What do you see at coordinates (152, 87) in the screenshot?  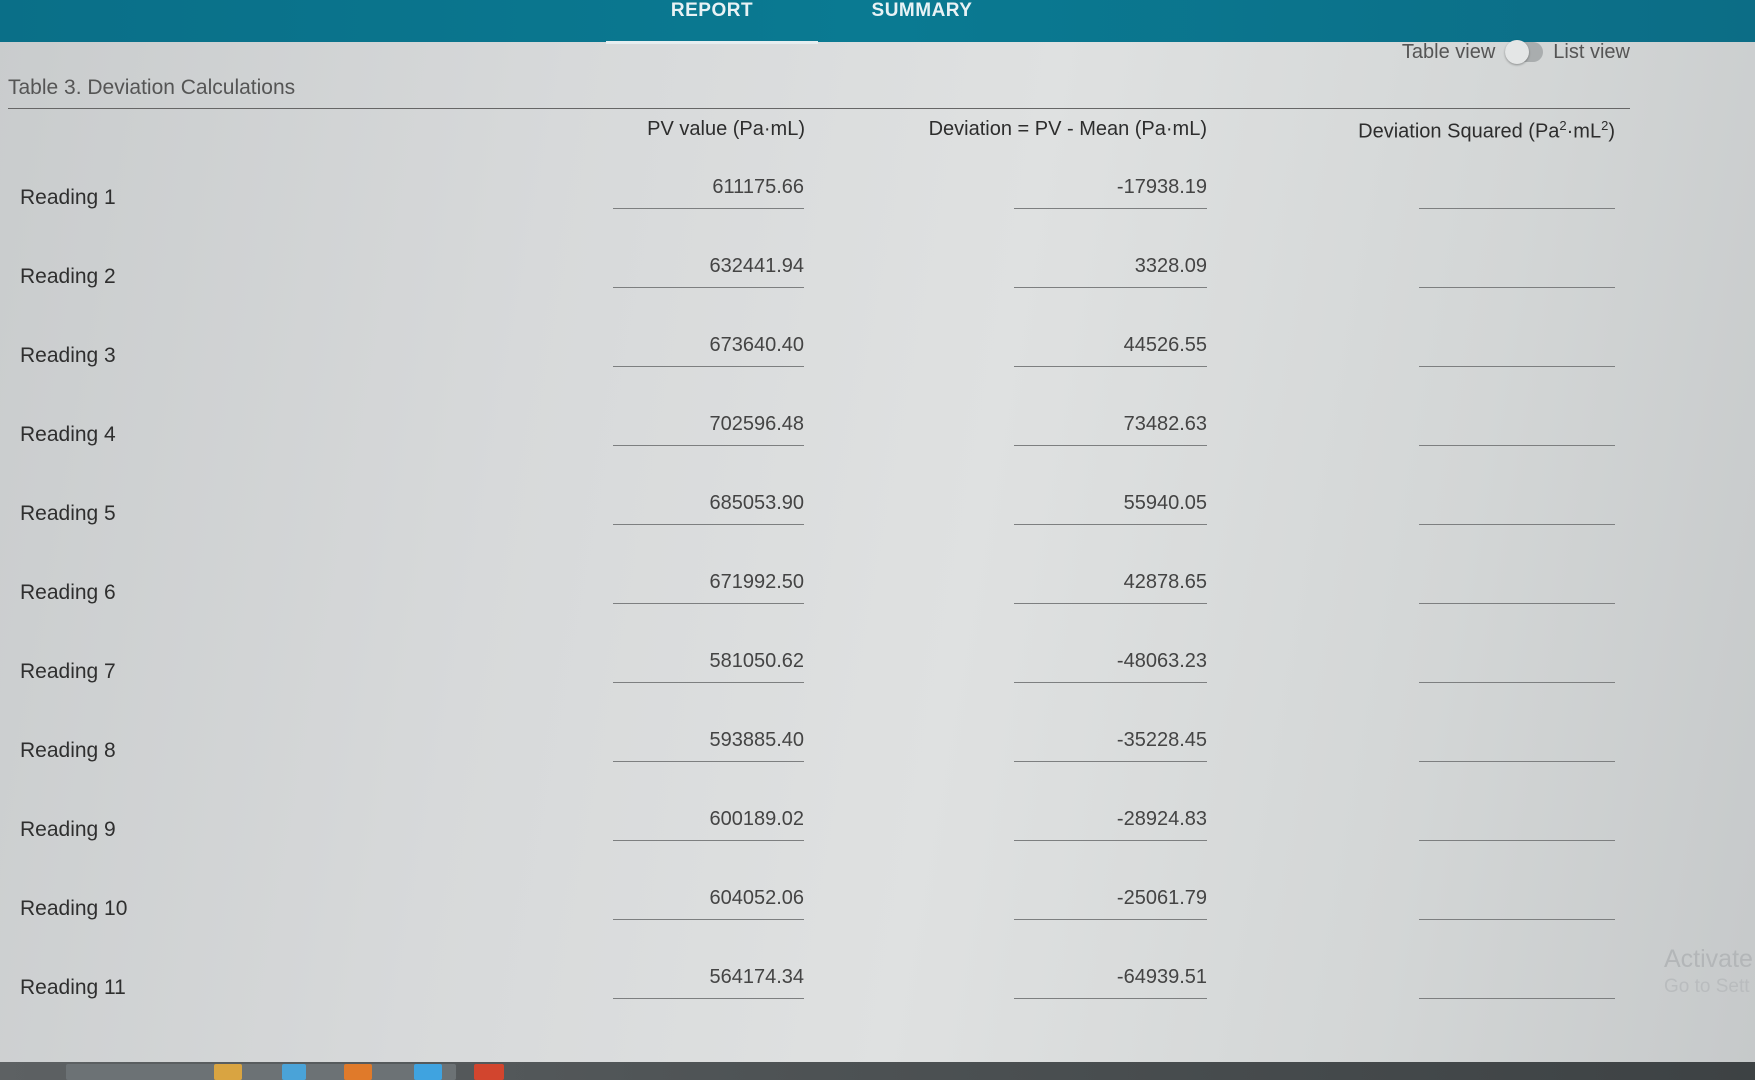 I see `table-title: Table 3. Deviation Calculations` at bounding box center [152, 87].